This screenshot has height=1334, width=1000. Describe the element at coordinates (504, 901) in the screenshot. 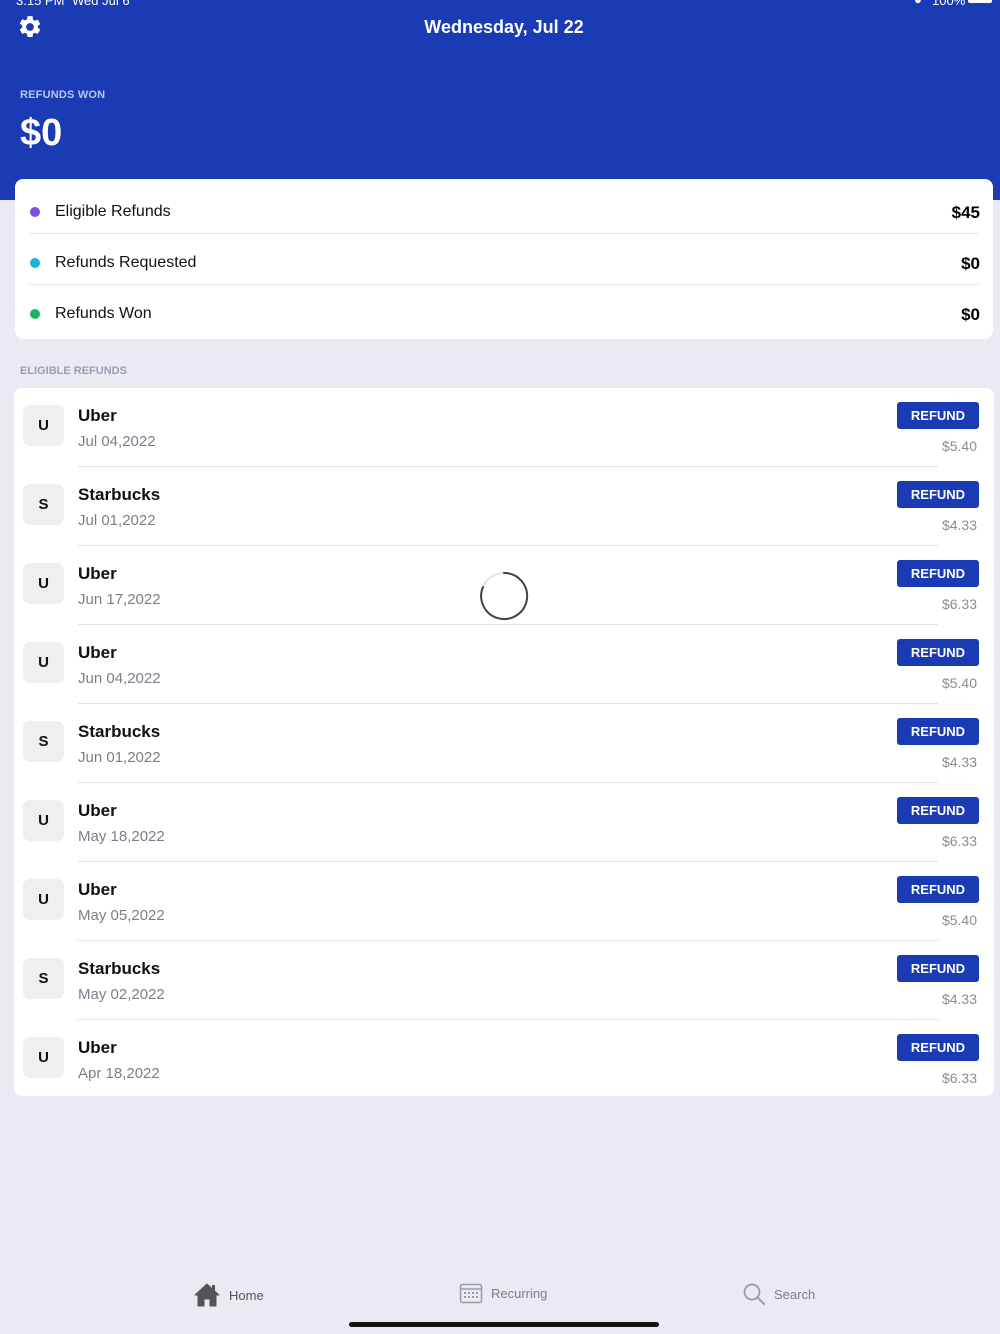

I see `list-item: U Uber May 05,2022 REFUND $5.40` at that location.